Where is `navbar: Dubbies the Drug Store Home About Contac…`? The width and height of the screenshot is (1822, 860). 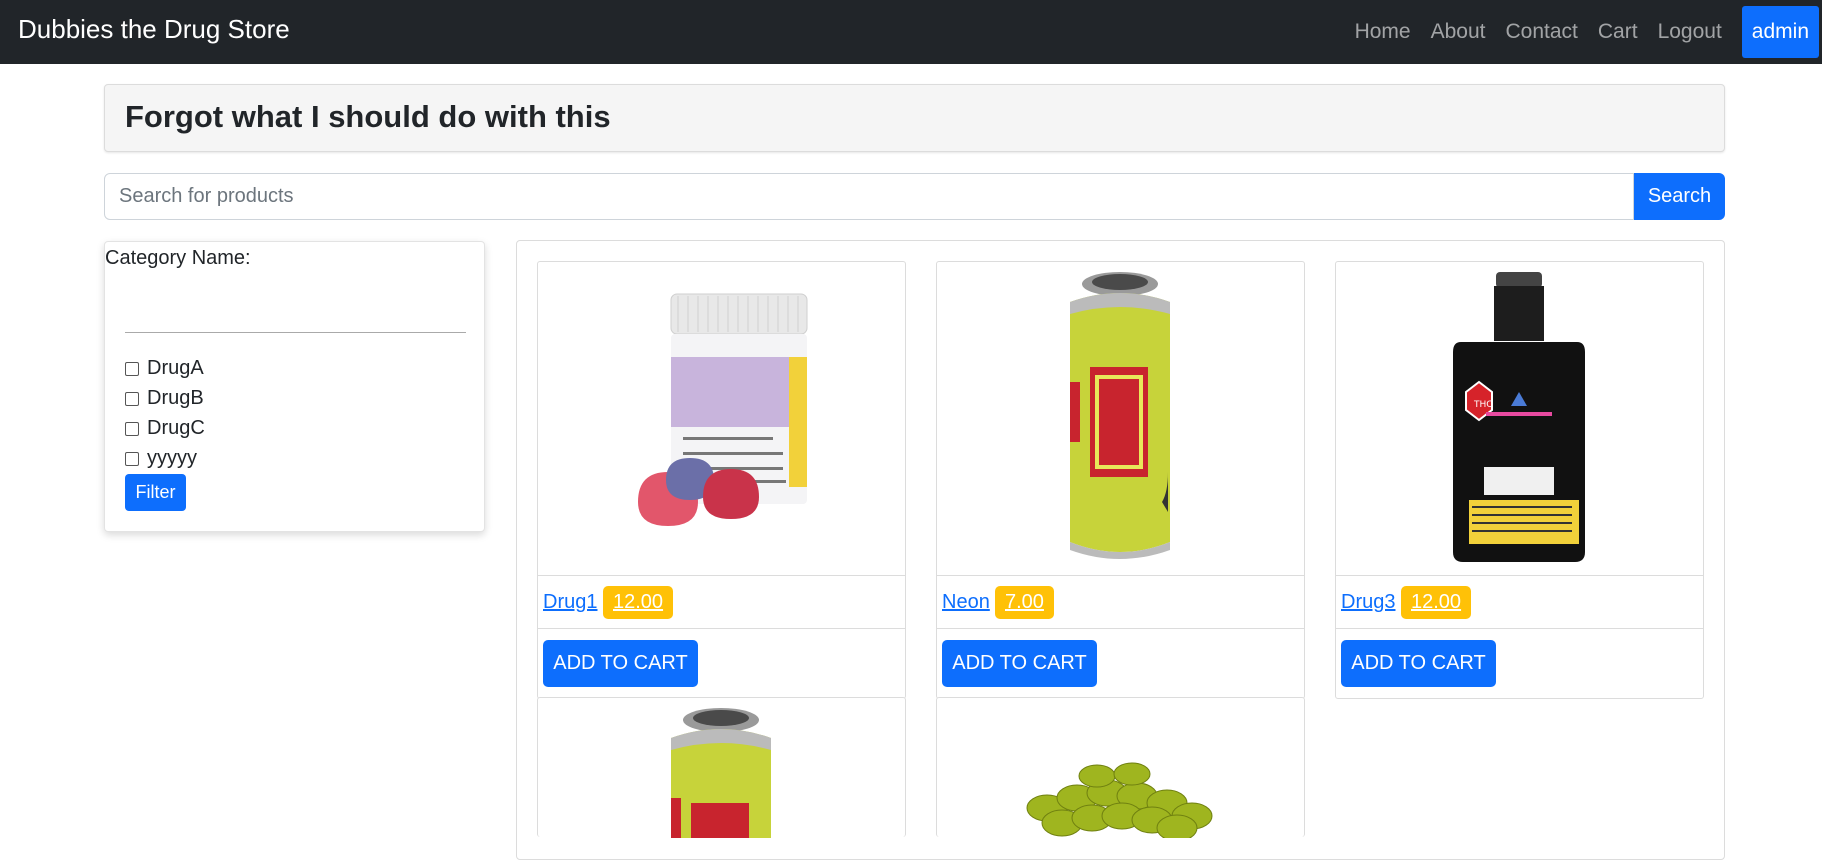 navbar: Dubbies the Drug Store Home About Contac… is located at coordinates (911, 32).